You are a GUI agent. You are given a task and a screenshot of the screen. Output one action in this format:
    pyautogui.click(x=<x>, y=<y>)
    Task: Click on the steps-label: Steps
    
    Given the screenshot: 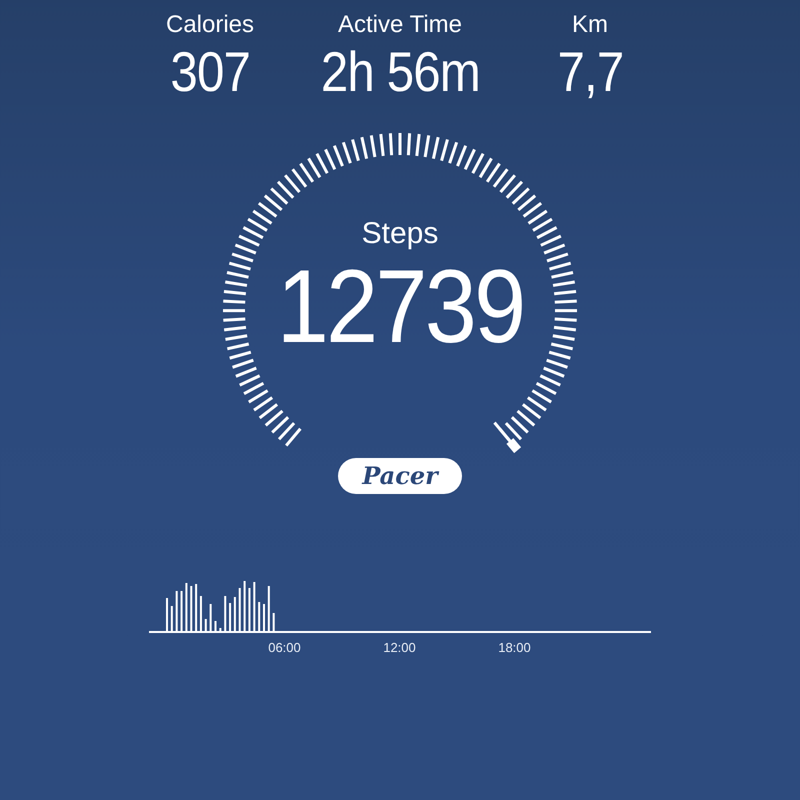 What is the action you would take?
    pyautogui.click(x=400, y=234)
    